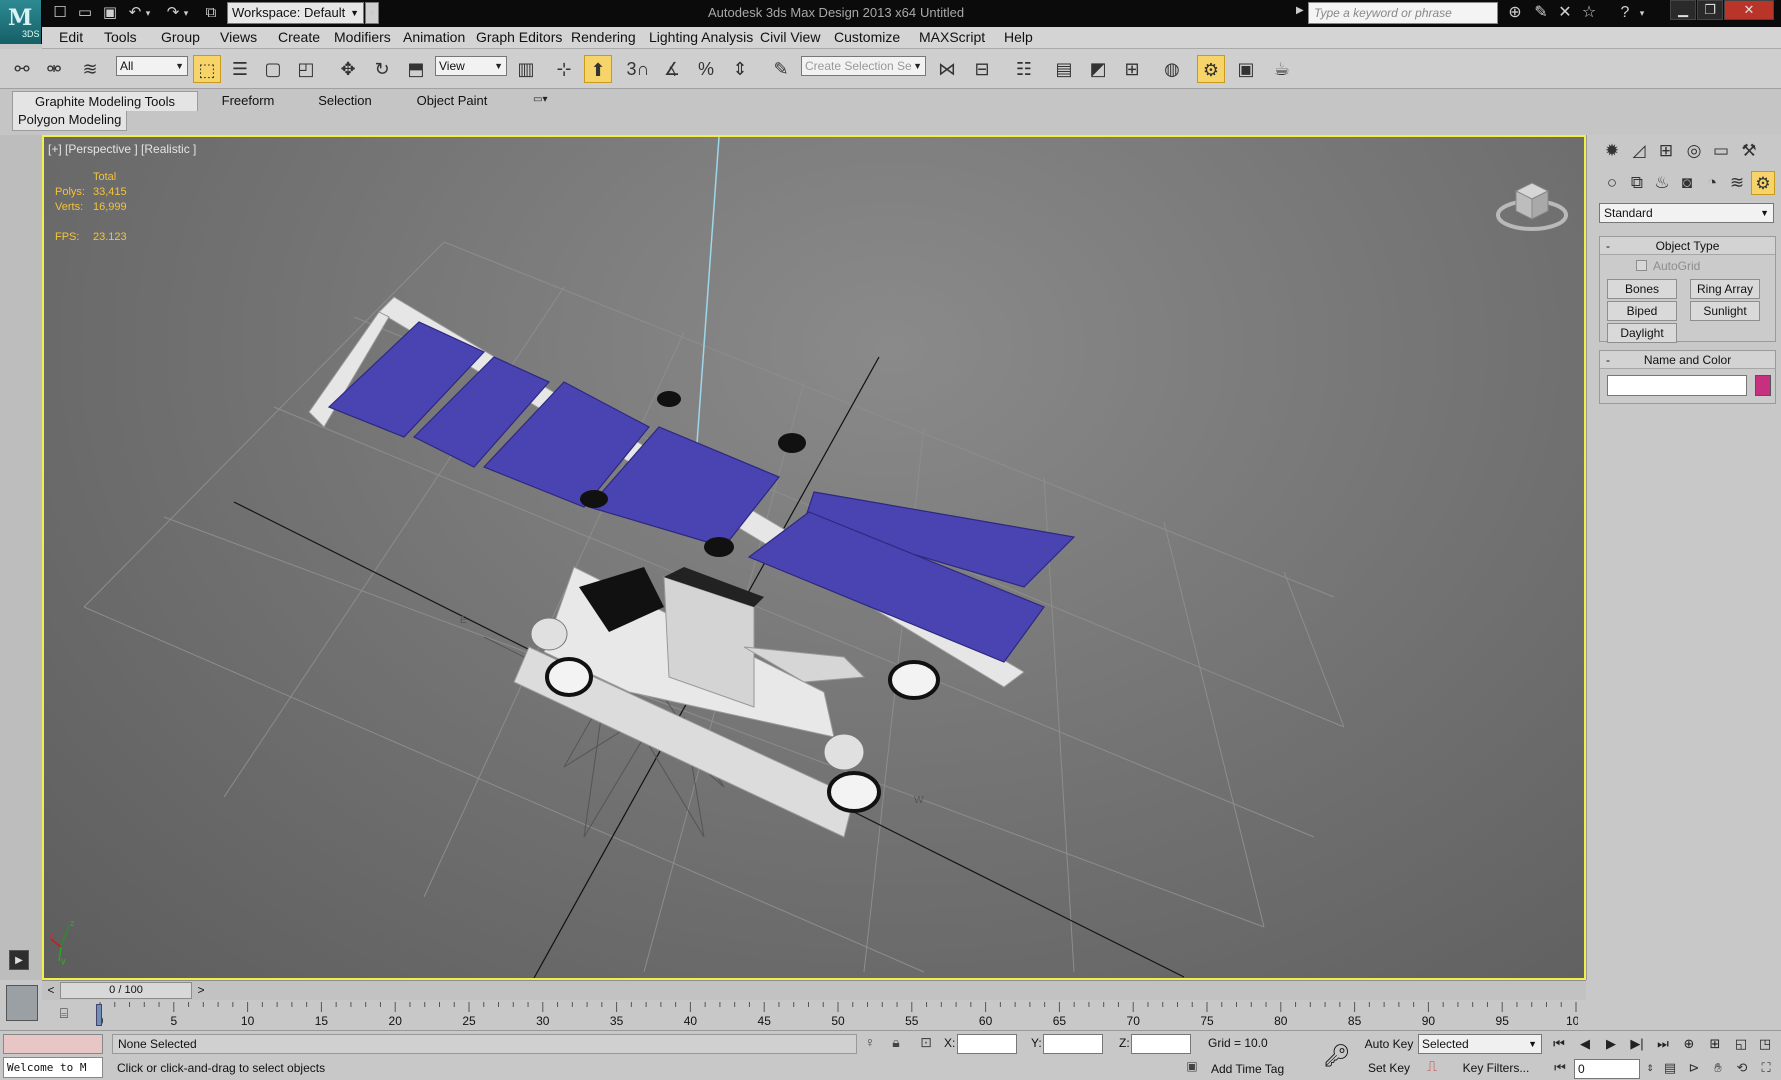  What do you see at coordinates (1565, 13) in the screenshot?
I see `communication-center-icon: ✕` at bounding box center [1565, 13].